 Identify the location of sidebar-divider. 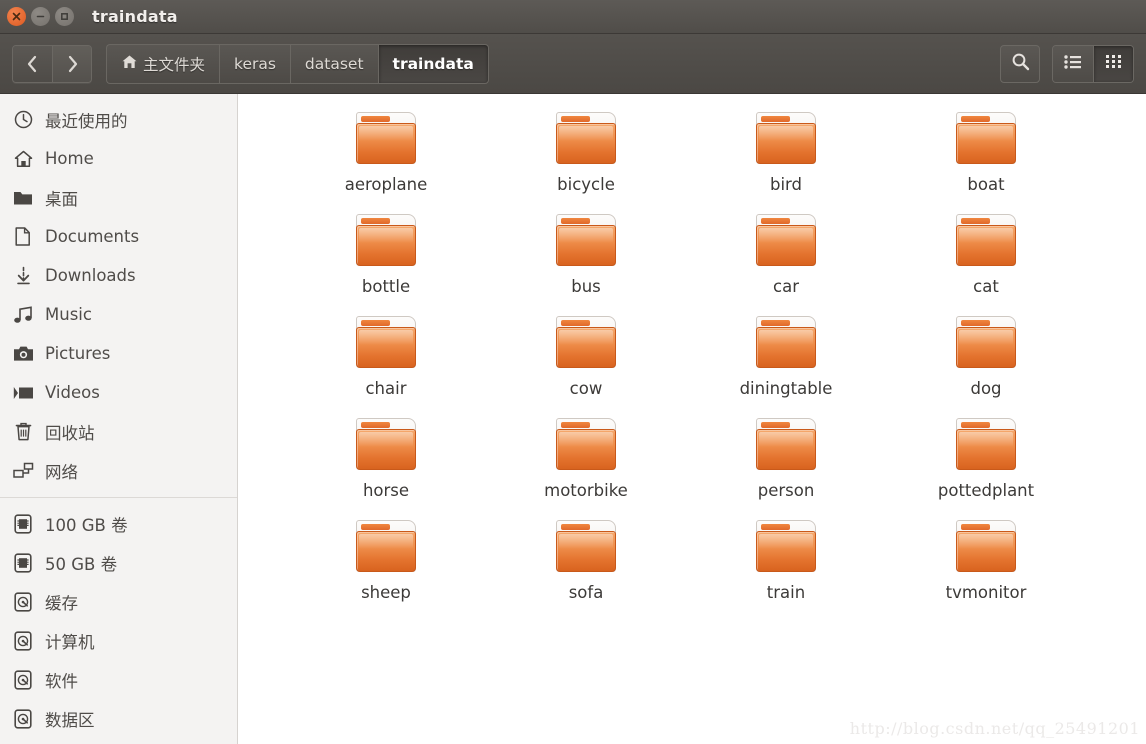
(118, 497).